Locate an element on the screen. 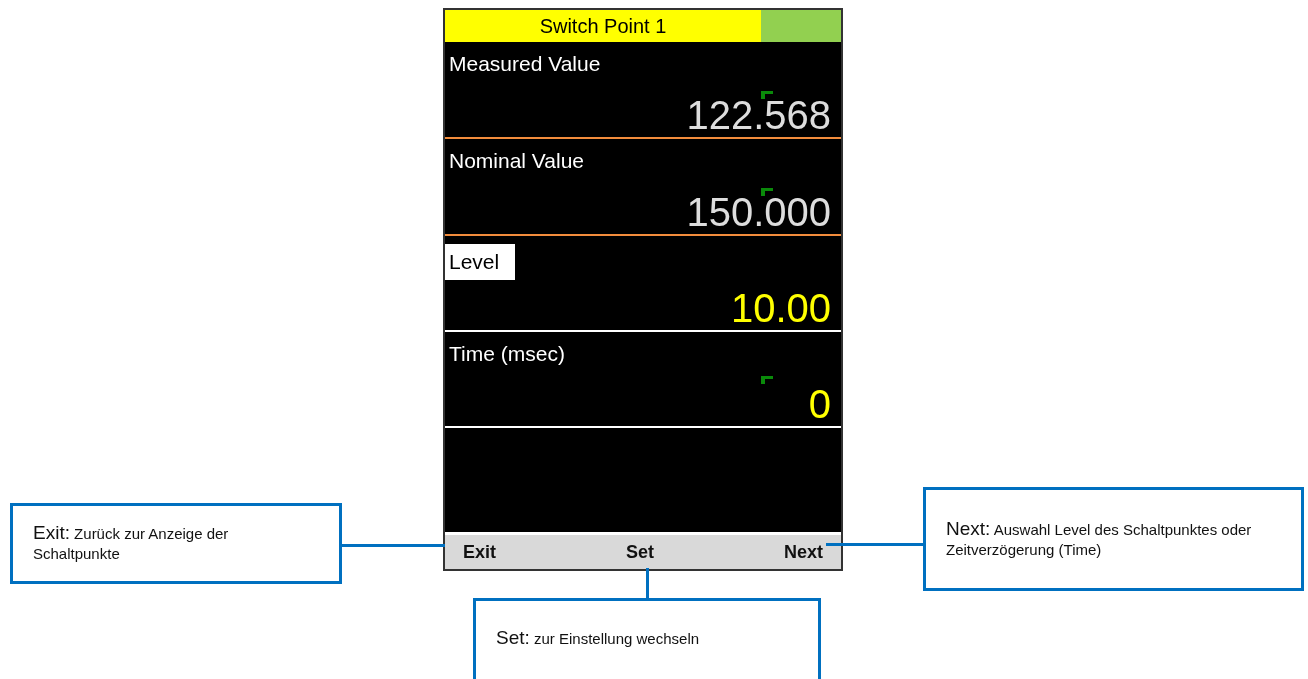  field-value: 150.000 is located at coordinates (758, 212).